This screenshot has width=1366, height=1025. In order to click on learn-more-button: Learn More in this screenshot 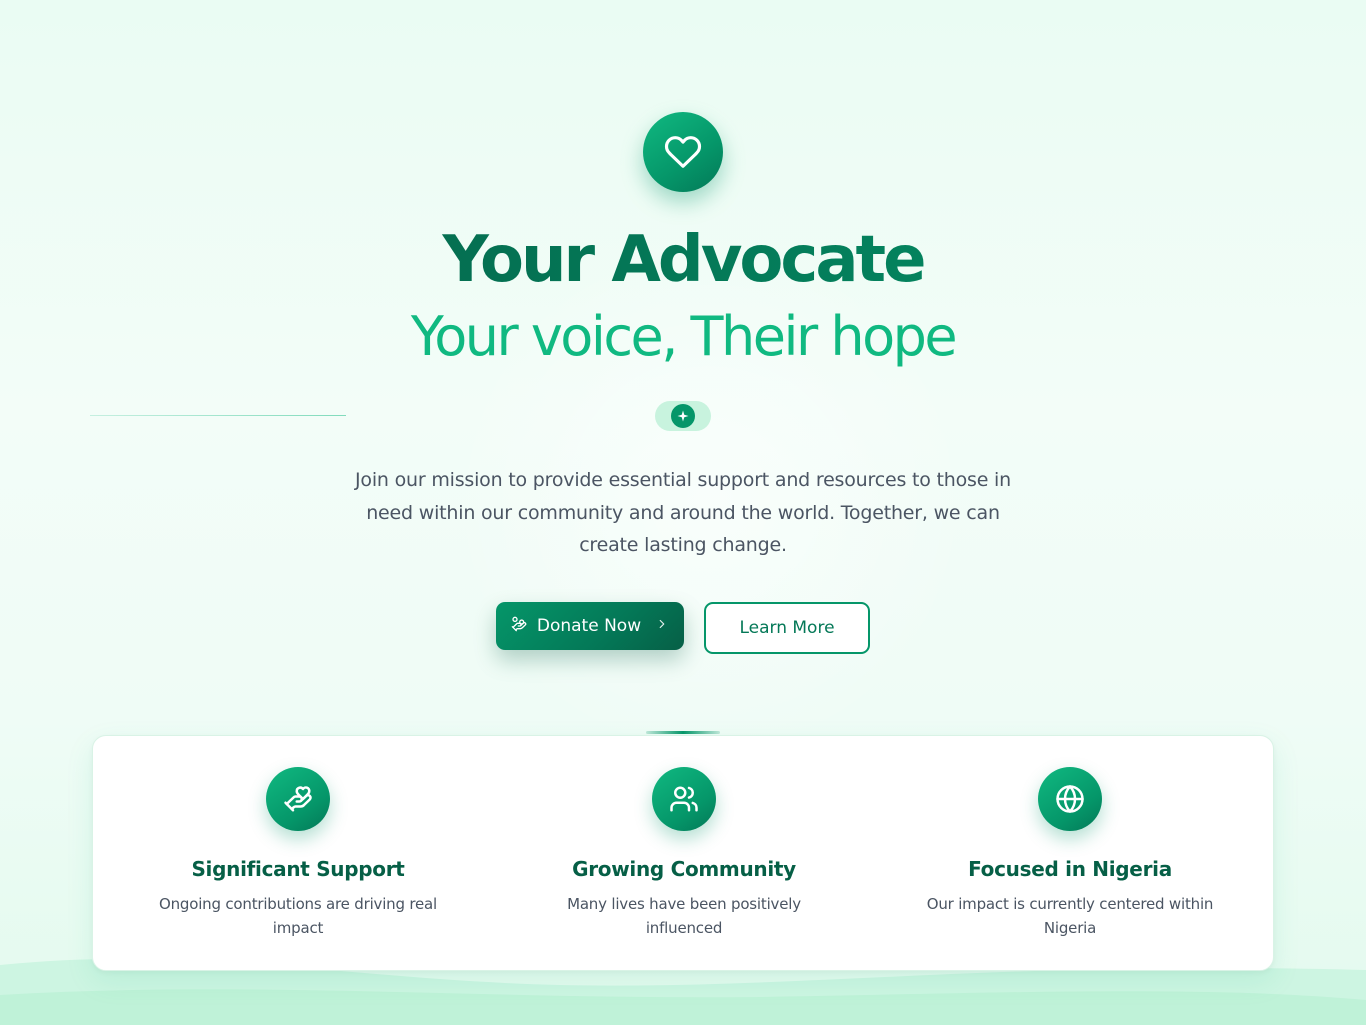, I will do `click(787, 628)`.